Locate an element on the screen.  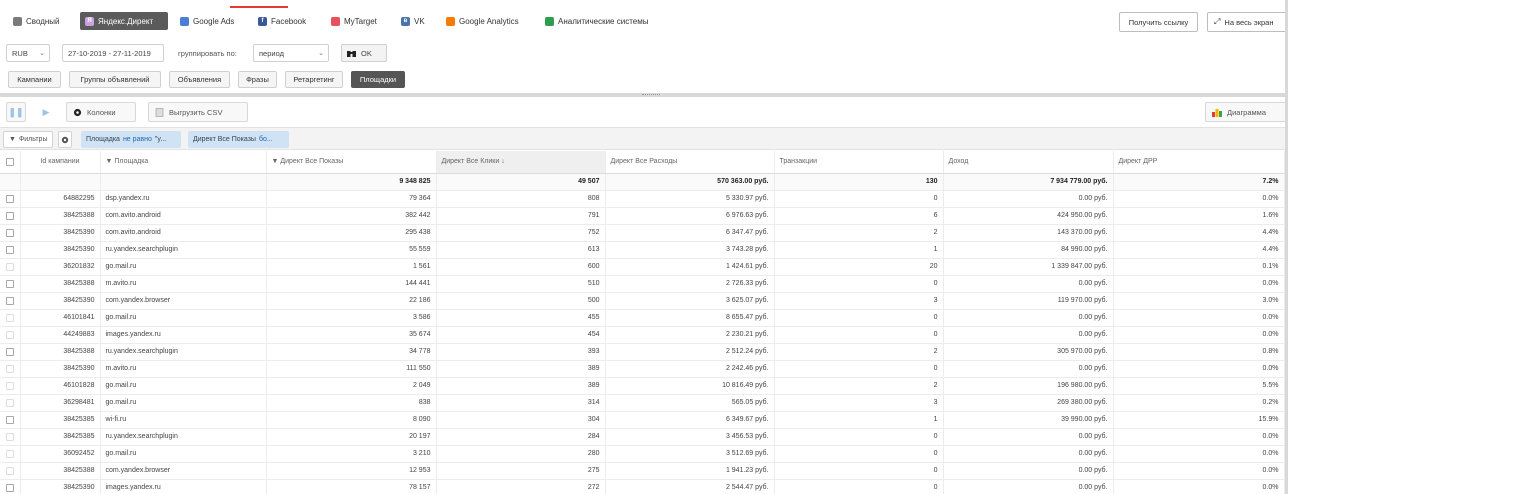
source-tab-mytarget: MyTarget is located at coordinates (357, 21).